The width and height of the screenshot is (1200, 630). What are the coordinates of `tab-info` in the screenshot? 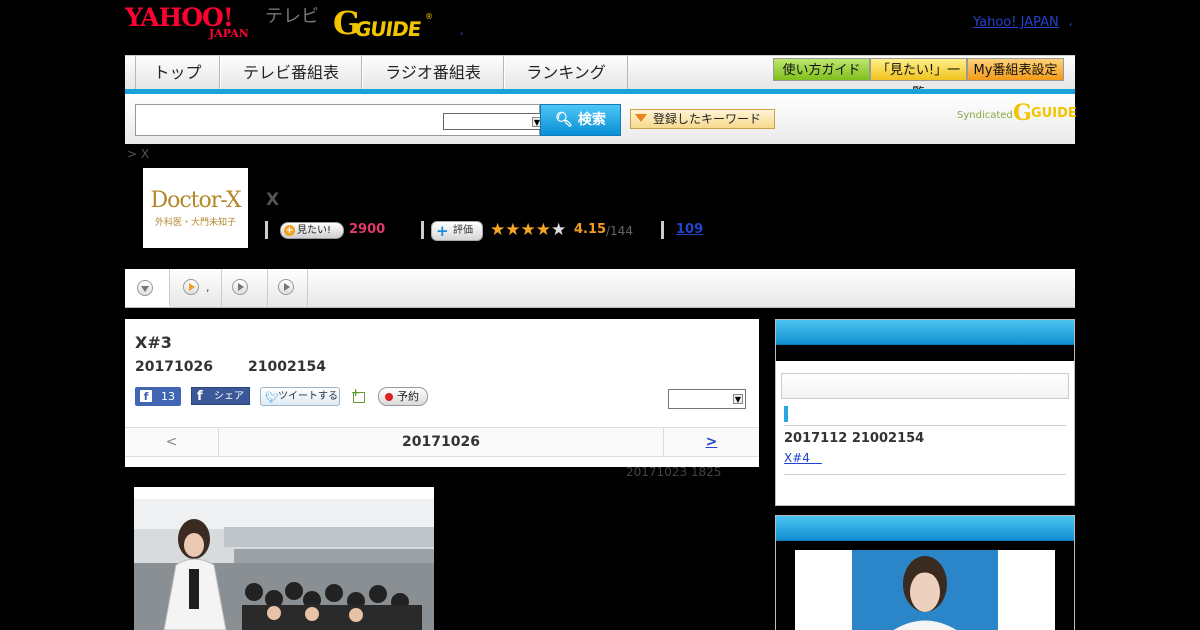 It's located at (245, 288).